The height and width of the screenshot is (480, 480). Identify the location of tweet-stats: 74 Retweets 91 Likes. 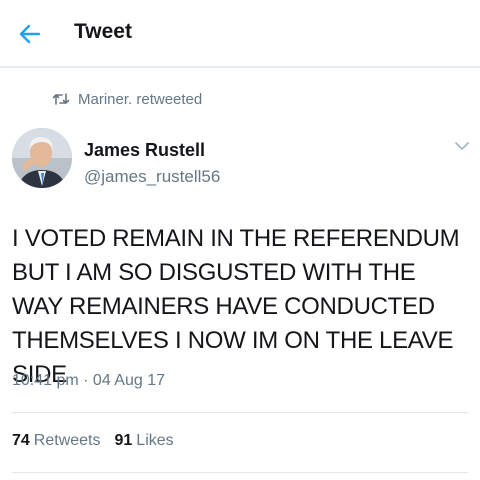
(93, 441).